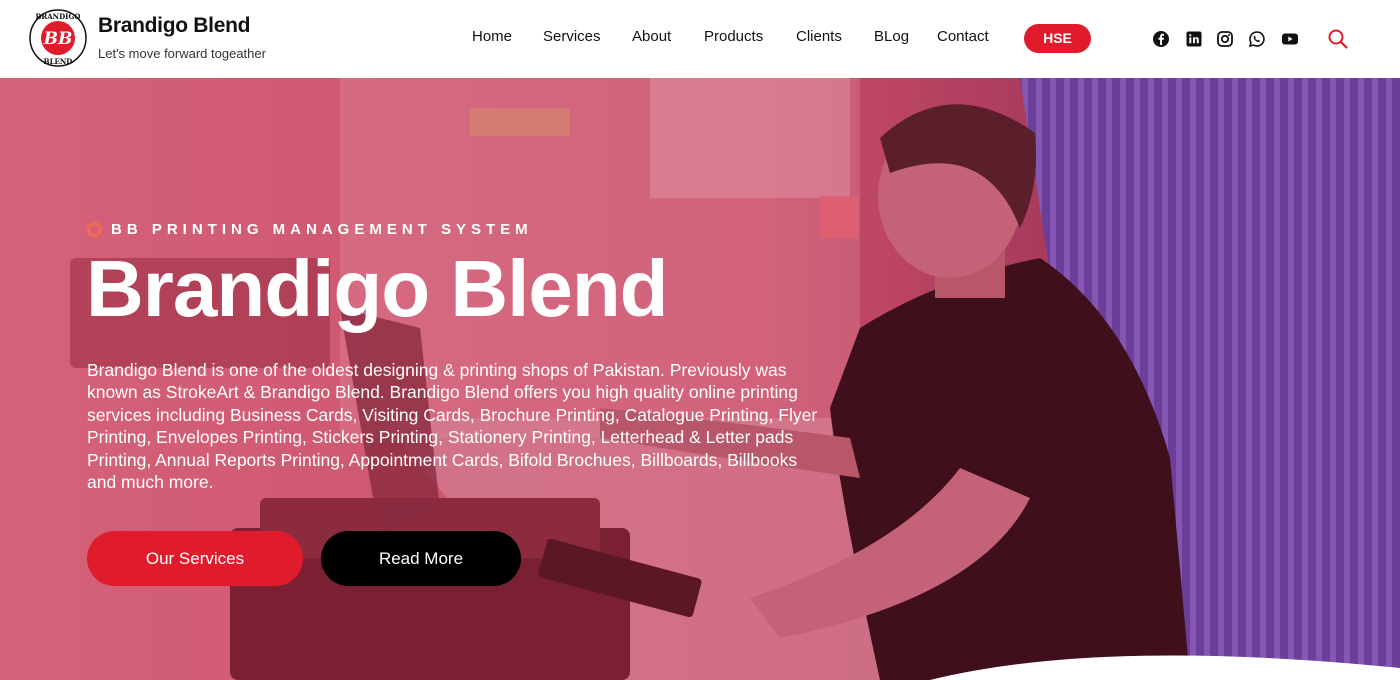 The image size is (1400, 680). Describe the element at coordinates (377, 288) in the screenshot. I see `hero-title: Brandigo Blend` at that location.